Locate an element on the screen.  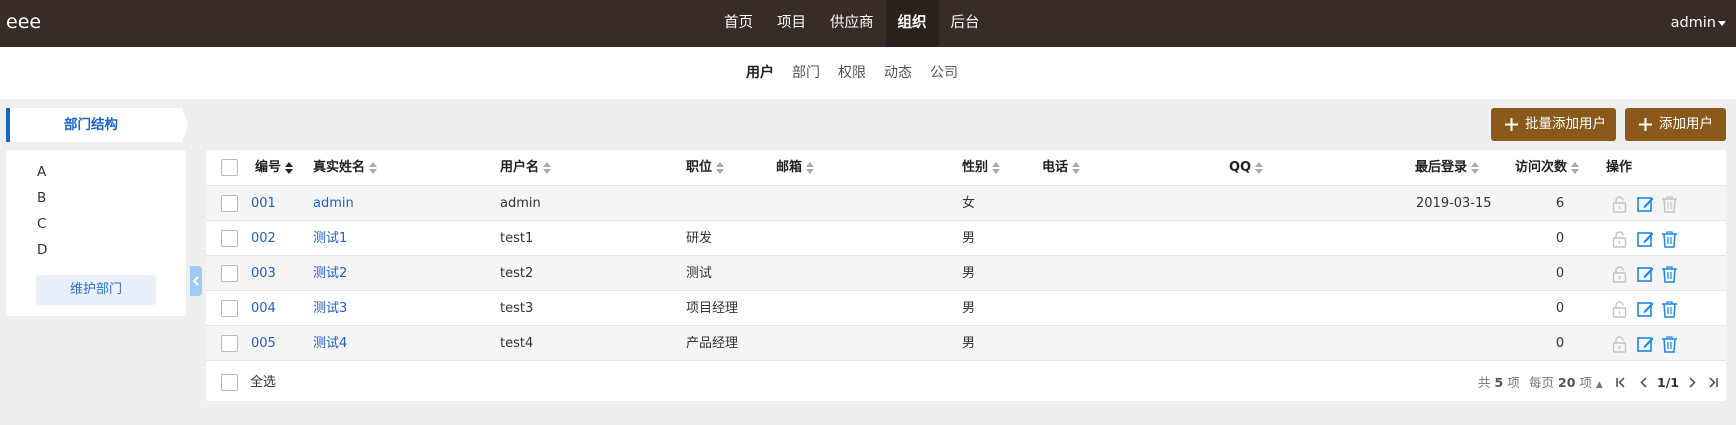
cell-gender: 女 is located at coordinates (969, 203).